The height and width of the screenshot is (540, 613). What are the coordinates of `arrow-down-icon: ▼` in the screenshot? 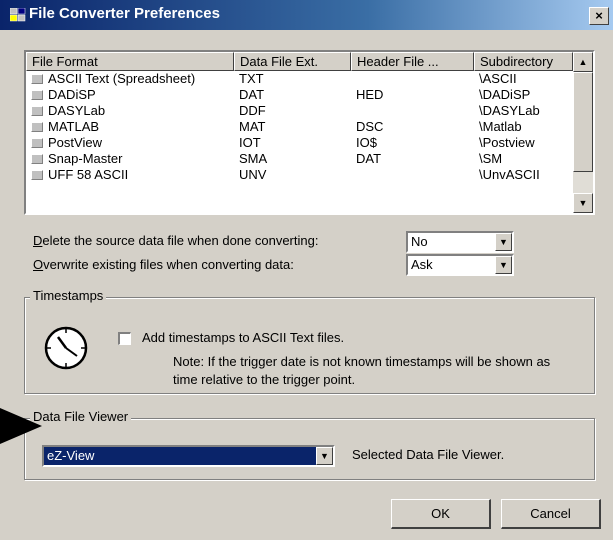 It's located at (583, 203).